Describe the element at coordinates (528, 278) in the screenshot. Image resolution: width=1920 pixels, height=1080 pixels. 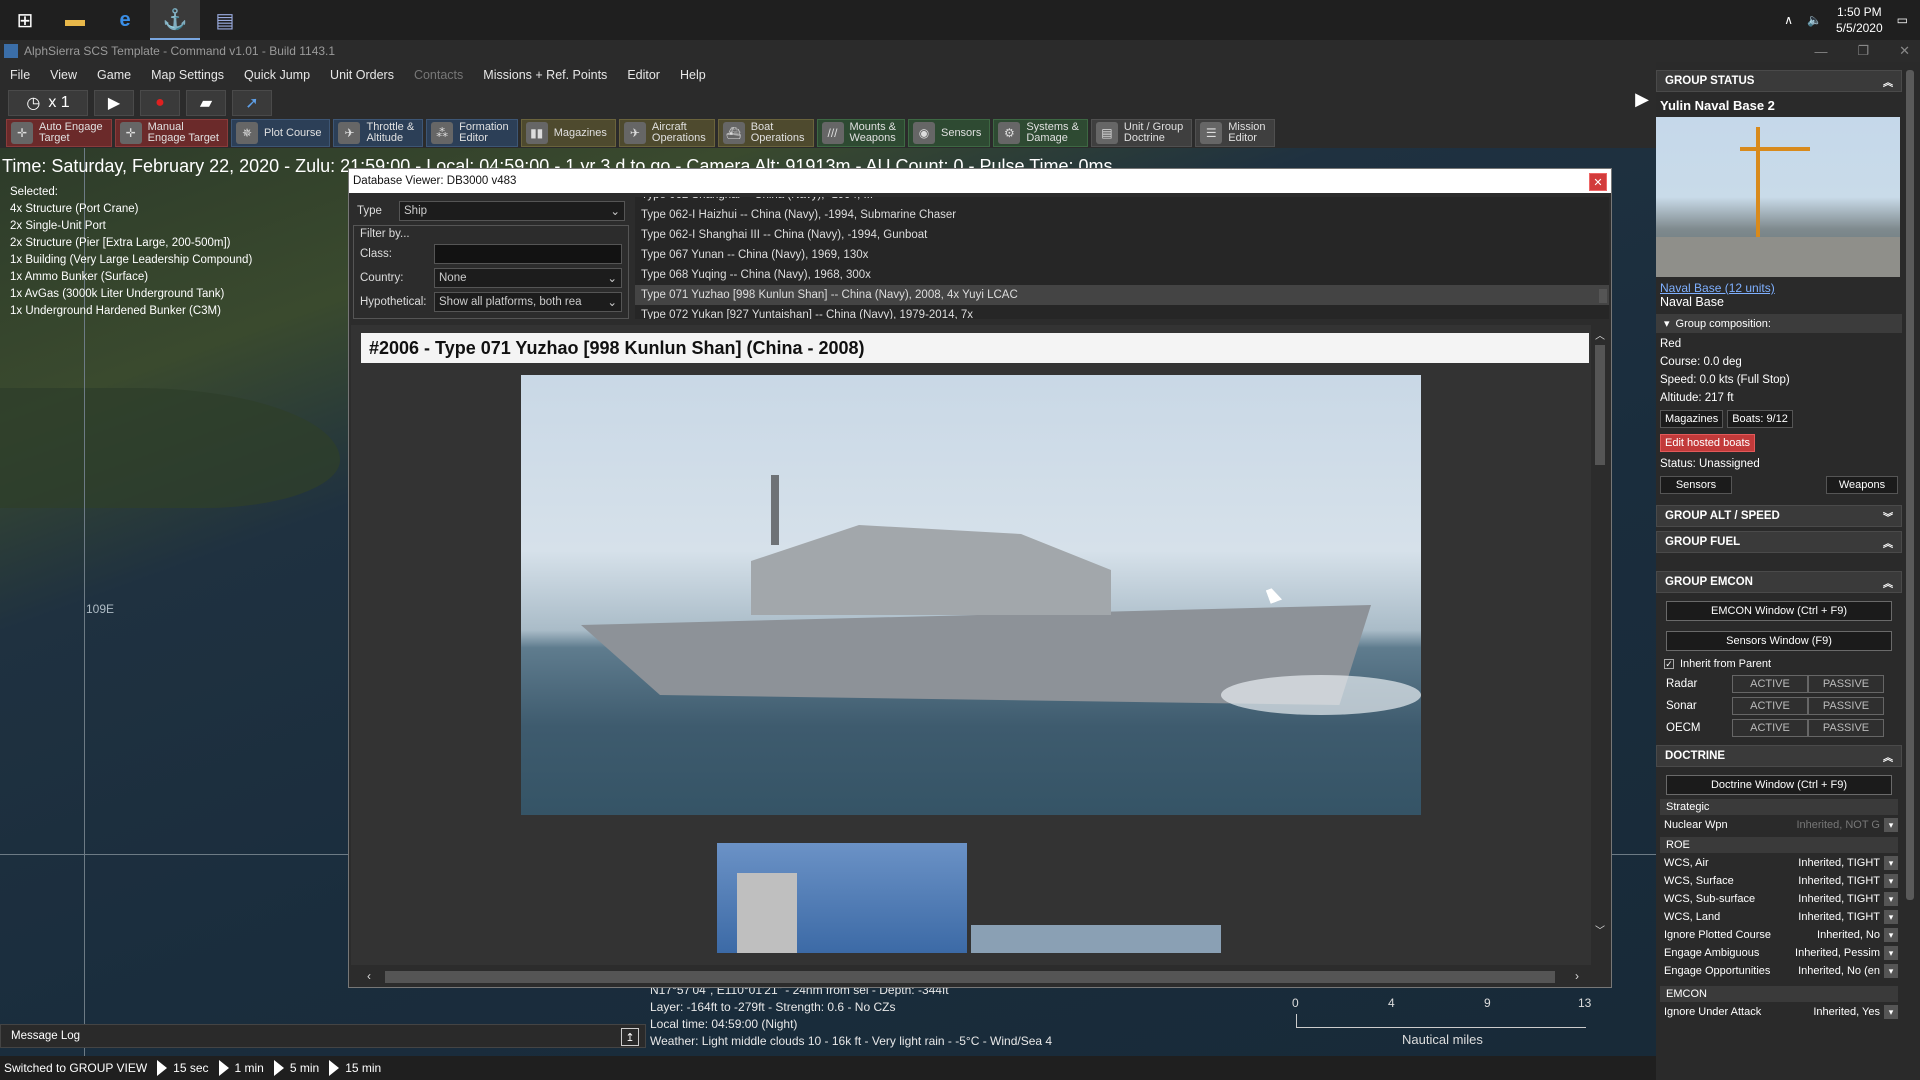
I see `country-select: None ⌄` at that location.